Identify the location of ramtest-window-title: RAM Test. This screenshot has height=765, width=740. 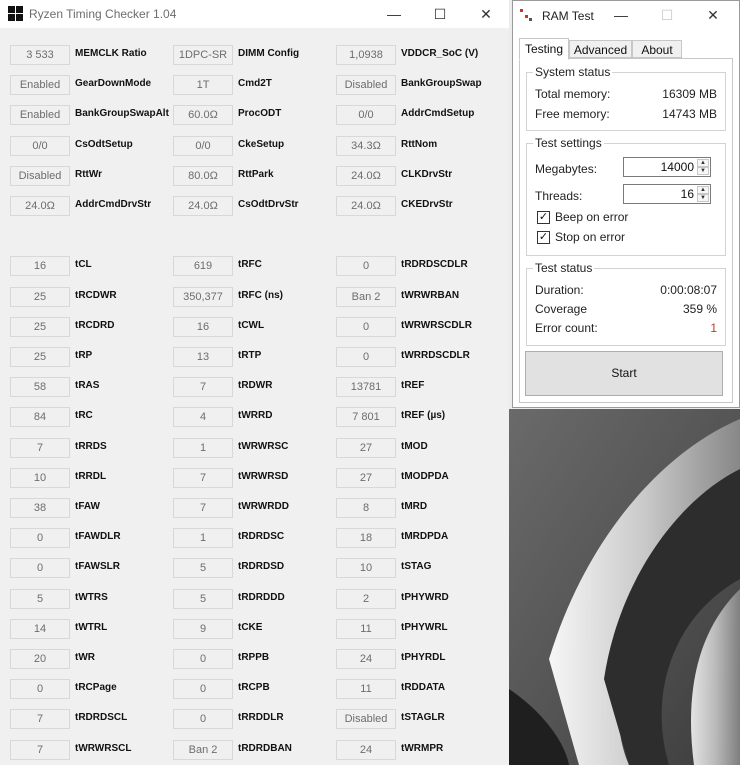
(568, 16).